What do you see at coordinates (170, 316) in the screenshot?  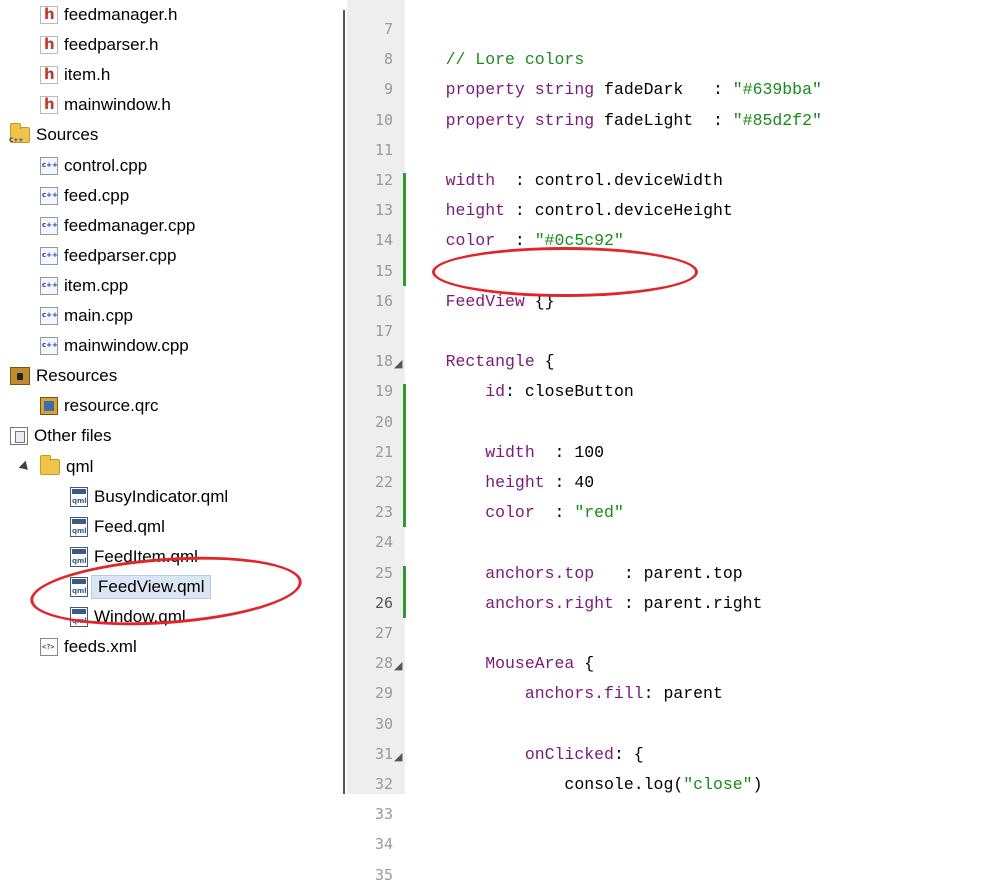 I see `tree-item: main.cpp` at bounding box center [170, 316].